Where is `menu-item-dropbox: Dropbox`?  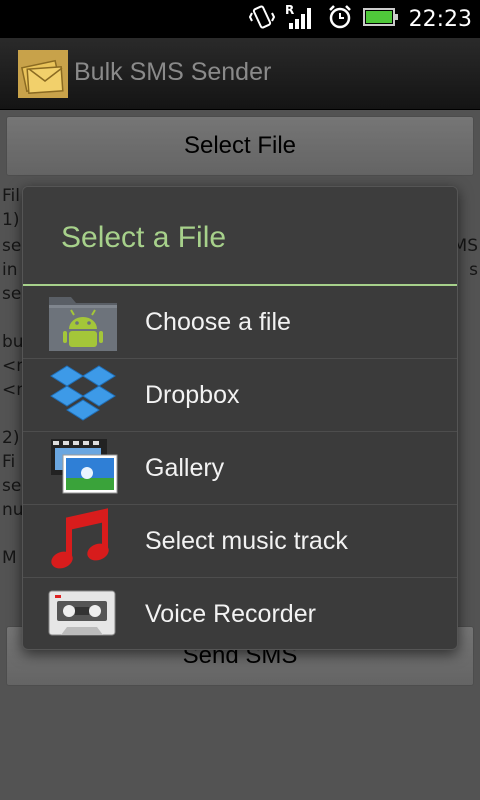
menu-item-dropbox: Dropbox is located at coordinates (240, 395).